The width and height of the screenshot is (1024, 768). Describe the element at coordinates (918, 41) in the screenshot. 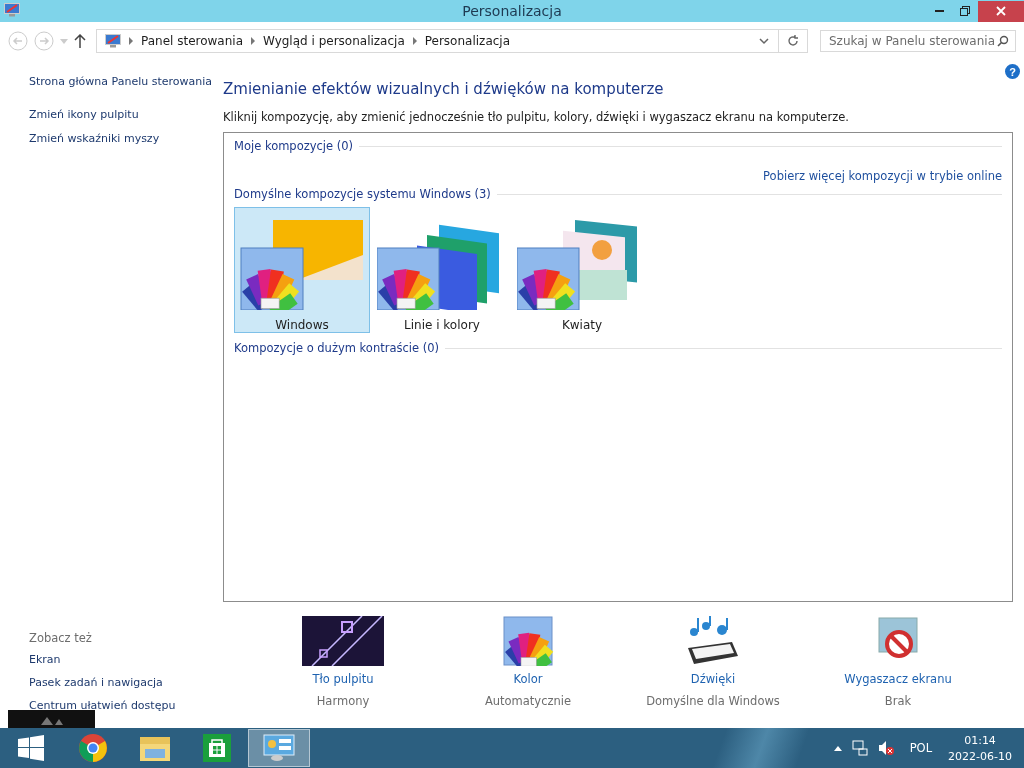

I see `search-field: Szukaj w Panelu sterowania` at that location.